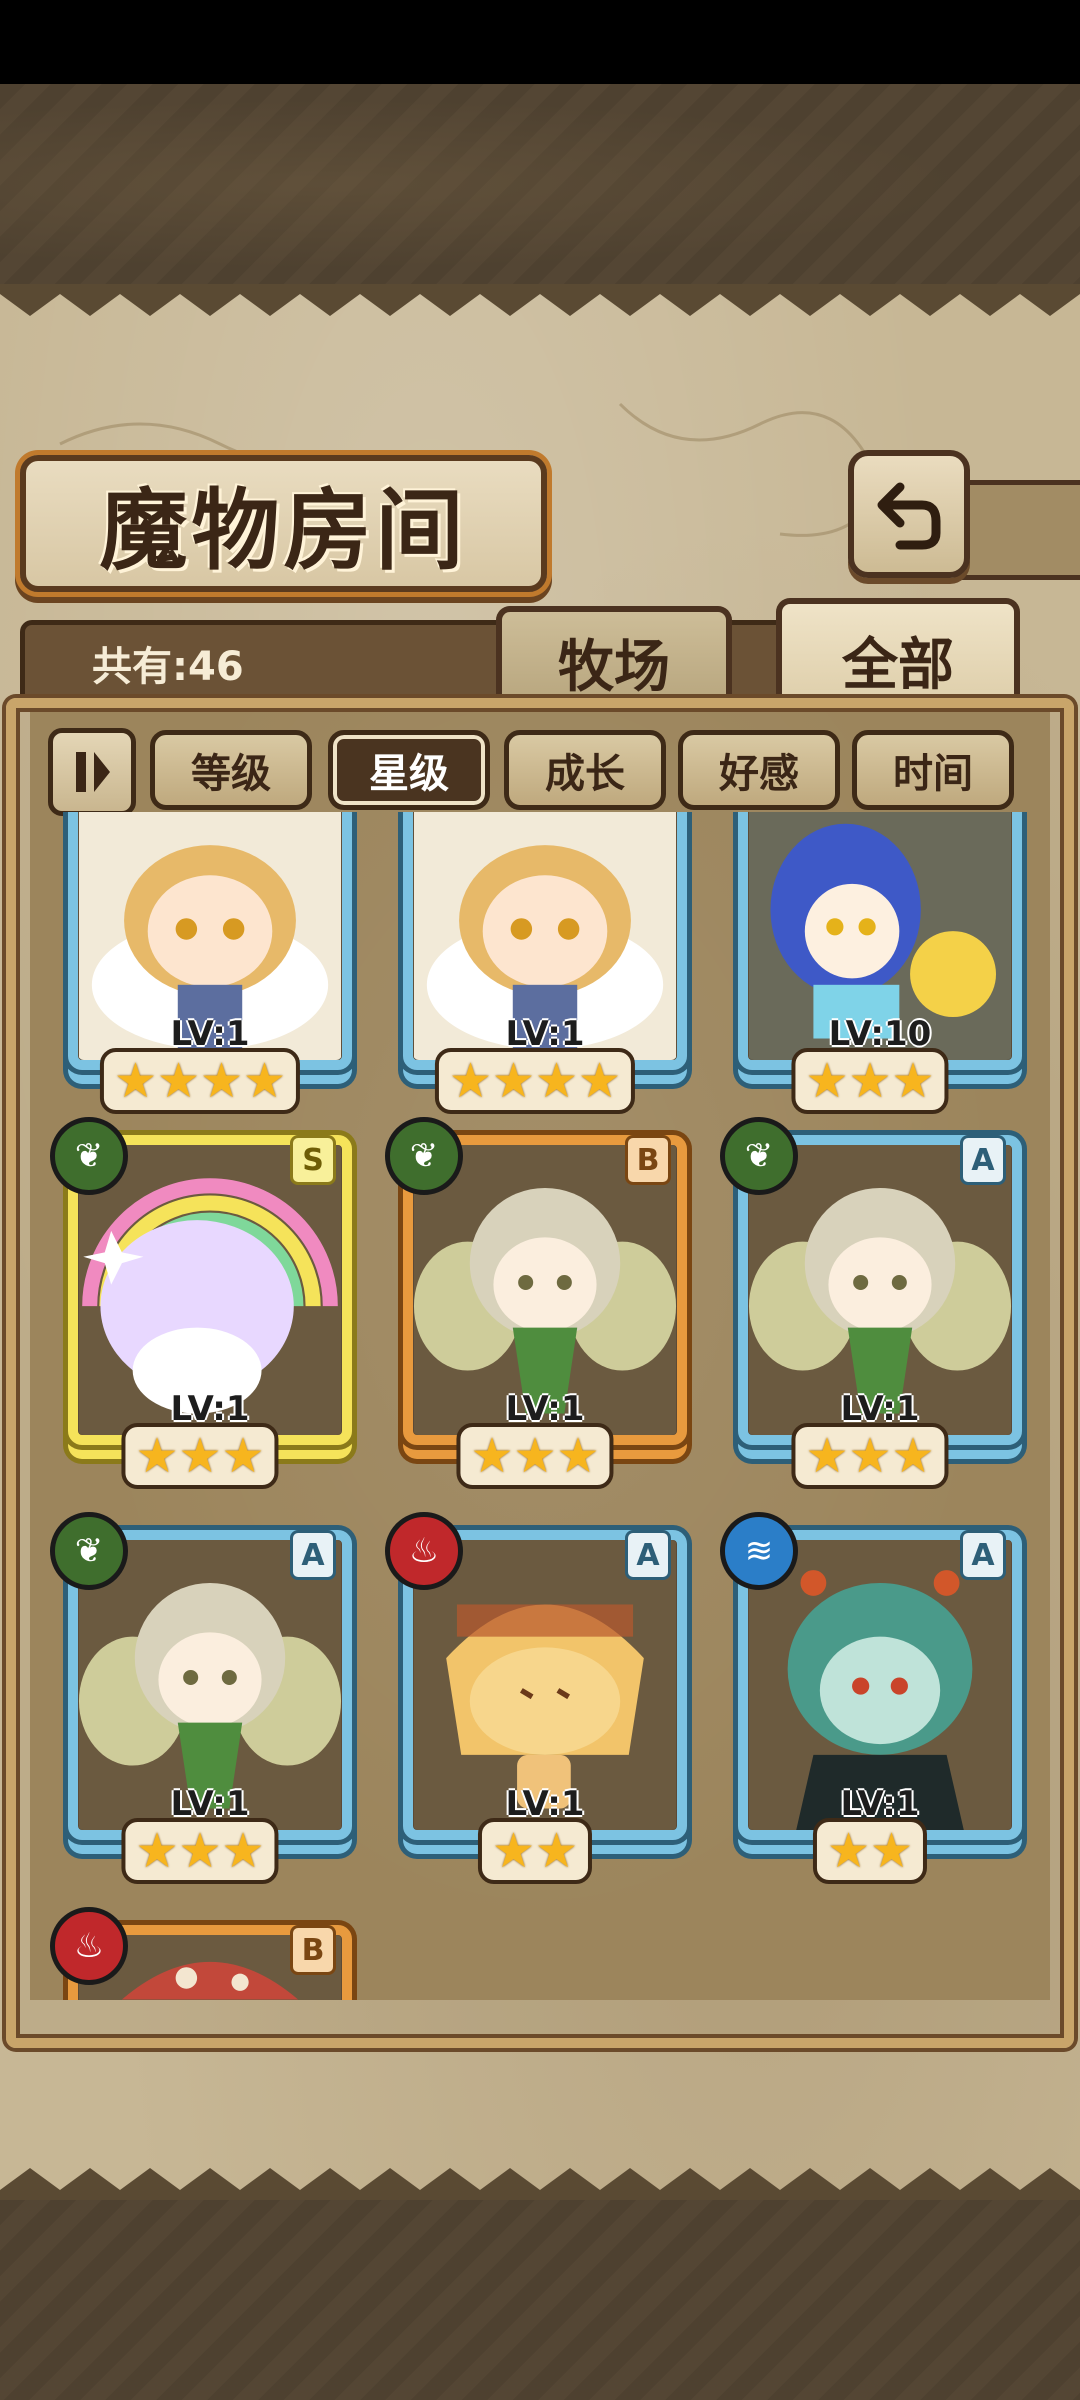 This screenshot has width=1080, height=2400. I want to click on sort-level-label: 等级, so click(231, 774).